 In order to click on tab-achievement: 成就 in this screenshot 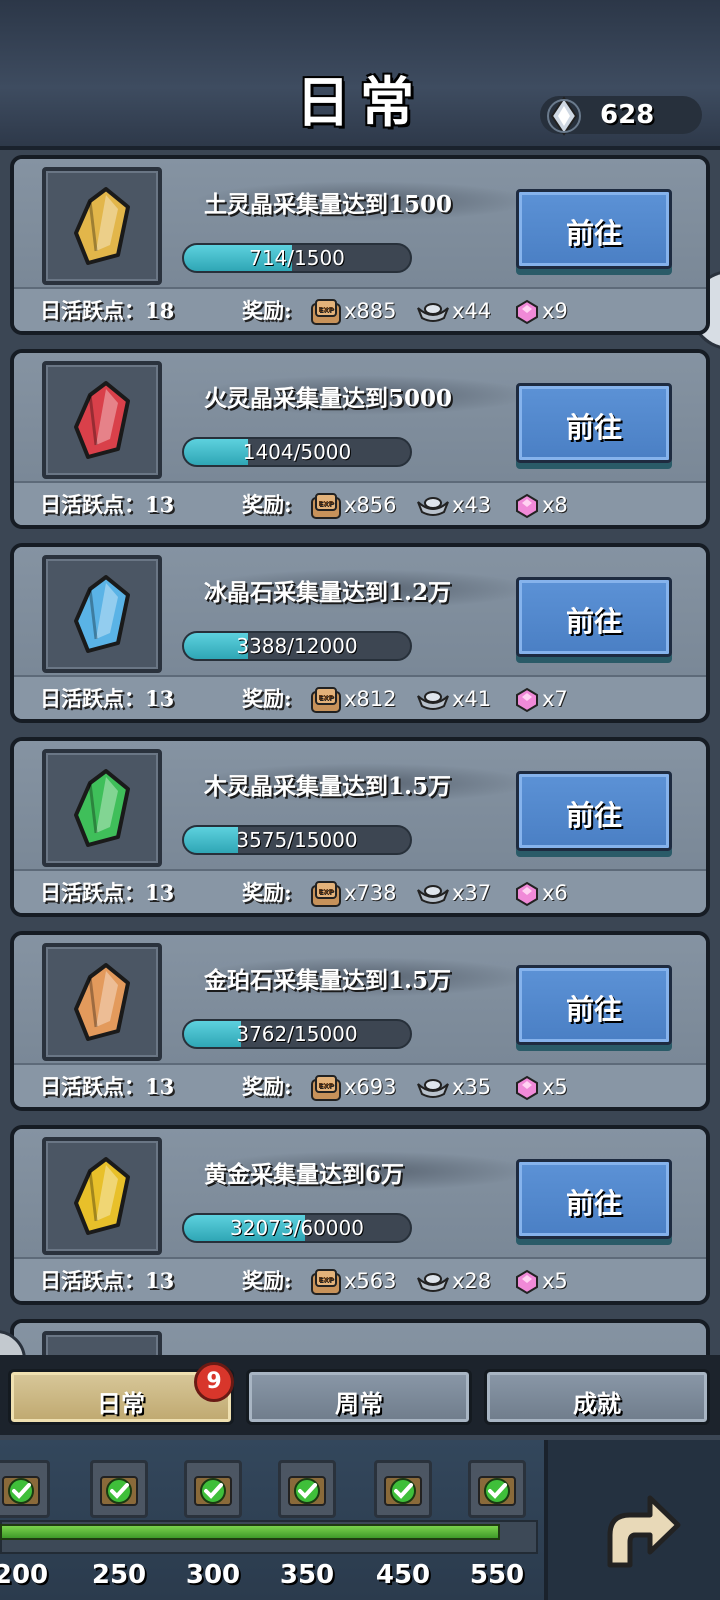, I will do `click(597, 1397)`.